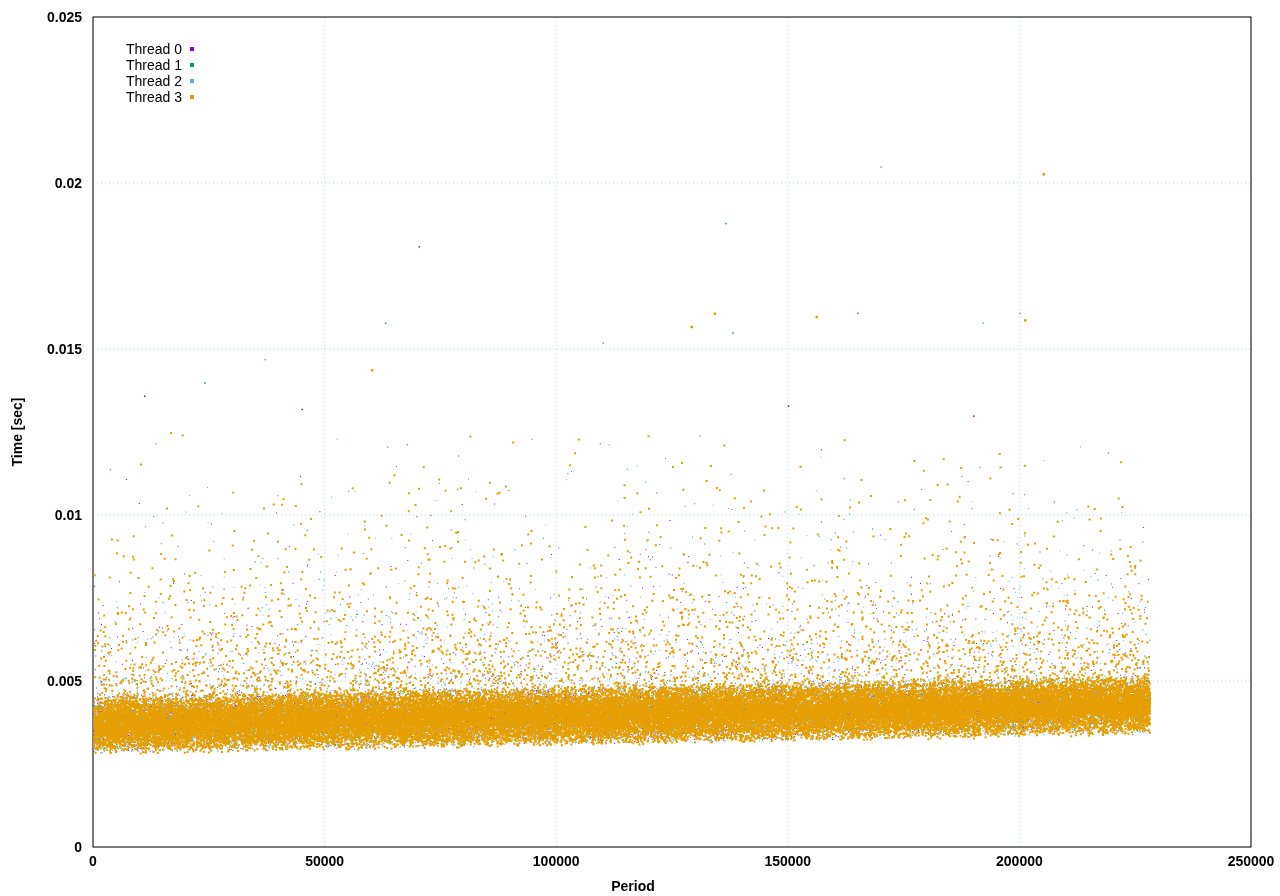 The width and height of the screenshot is (1280, 896). What do you see at coordinates (154, 97) in the screenshot?
I see `legend-label: Thread 3` at bounding box center [154, 97].